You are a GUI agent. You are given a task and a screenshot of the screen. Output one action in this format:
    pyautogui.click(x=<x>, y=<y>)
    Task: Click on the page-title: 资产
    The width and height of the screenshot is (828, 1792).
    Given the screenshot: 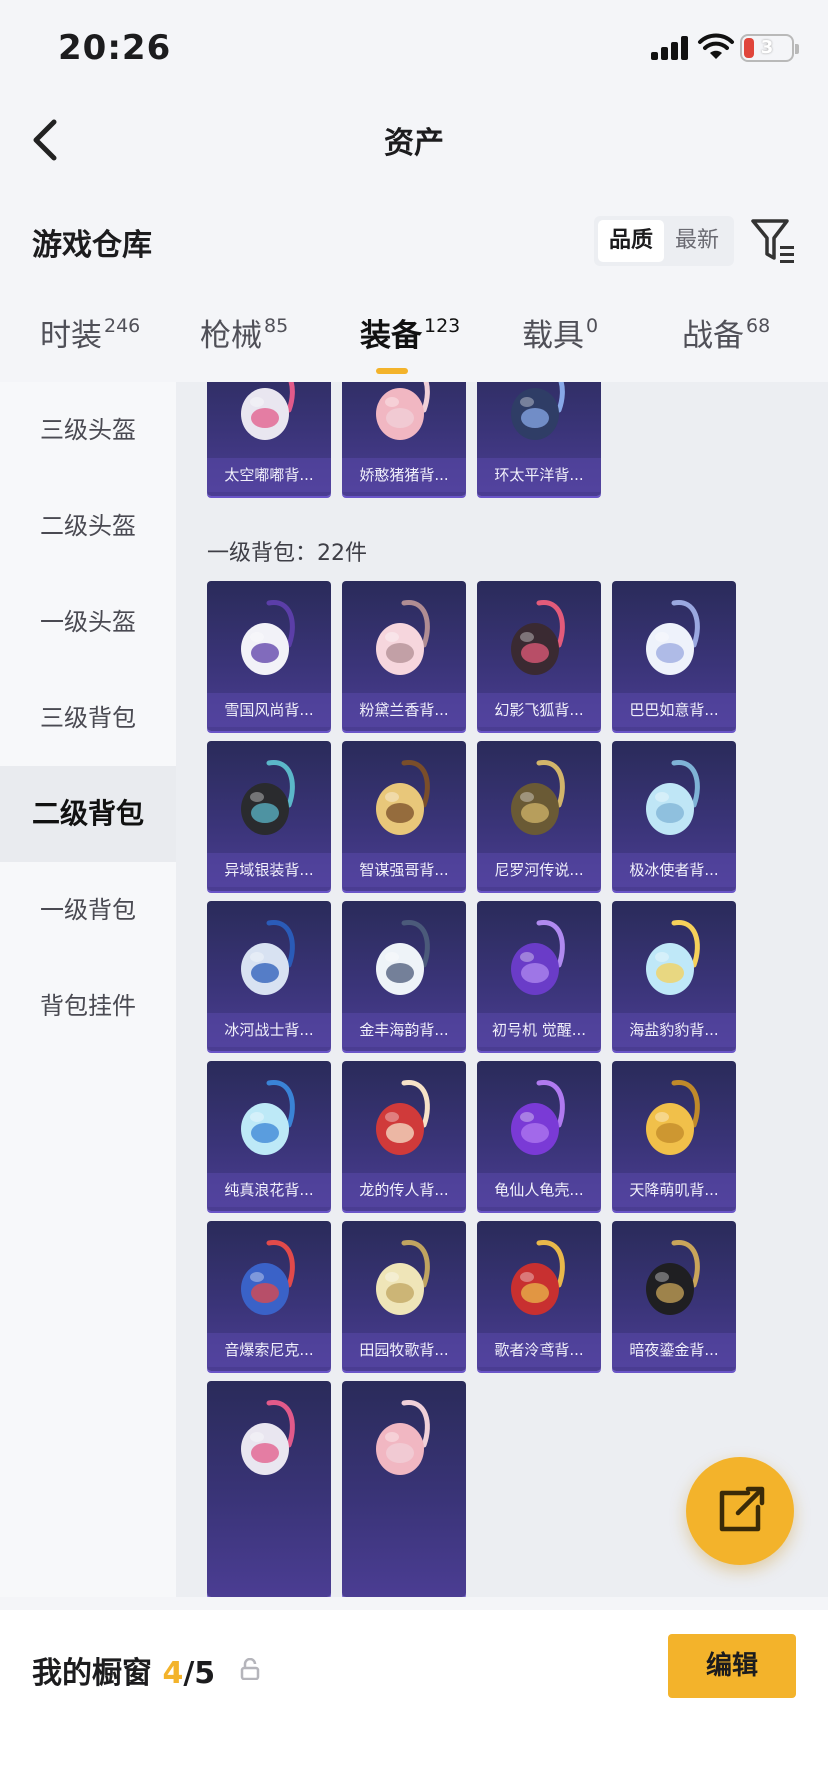 What is the action you would take?
    pyautogui.click(x=414, y=143)
    